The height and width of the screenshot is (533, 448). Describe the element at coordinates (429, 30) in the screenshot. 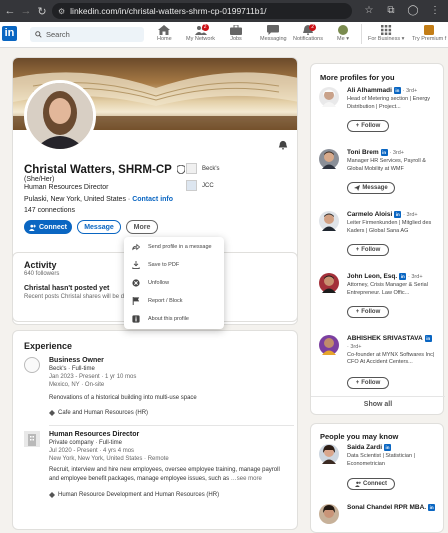

I see `premium-icon` at that location.